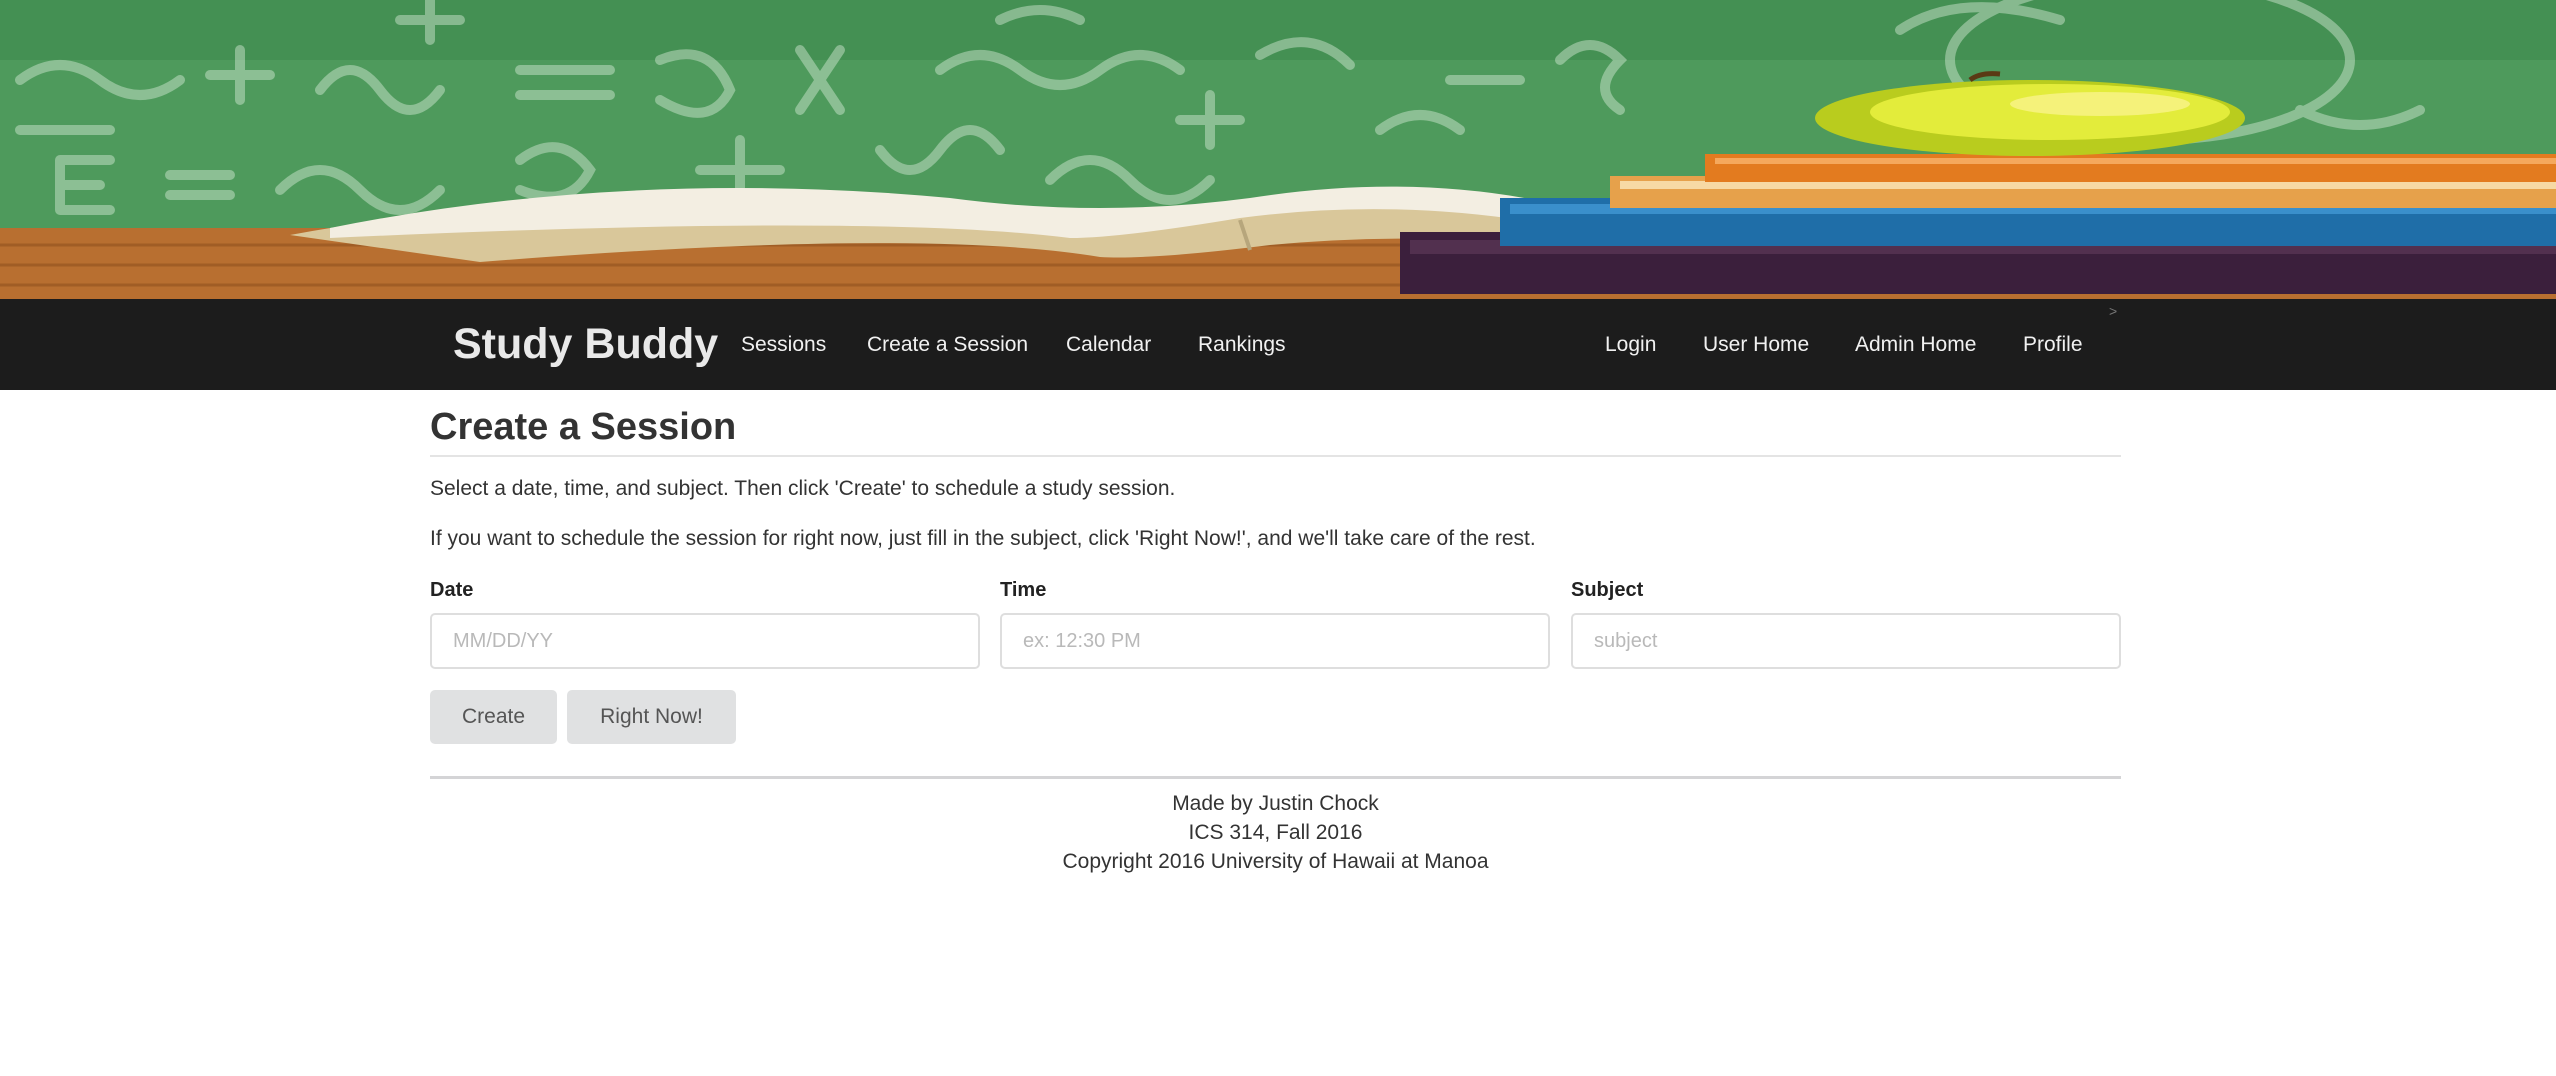 Image resolution: width=2556 pixels, height=1076 pixels. I want to click on title-divider, so click(1275, 456).